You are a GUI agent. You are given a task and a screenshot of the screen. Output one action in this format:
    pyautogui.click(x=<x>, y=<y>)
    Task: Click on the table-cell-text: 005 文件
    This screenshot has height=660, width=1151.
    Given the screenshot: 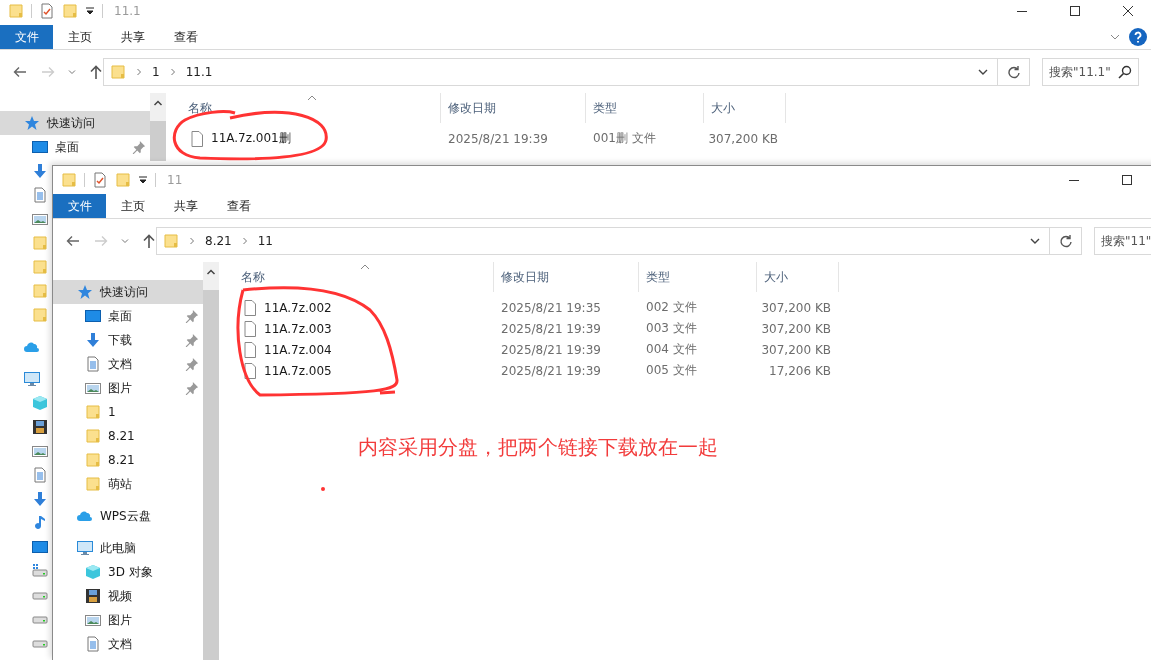 What is the action you would take?
    pyautogui.click(x=671, y=370)
    